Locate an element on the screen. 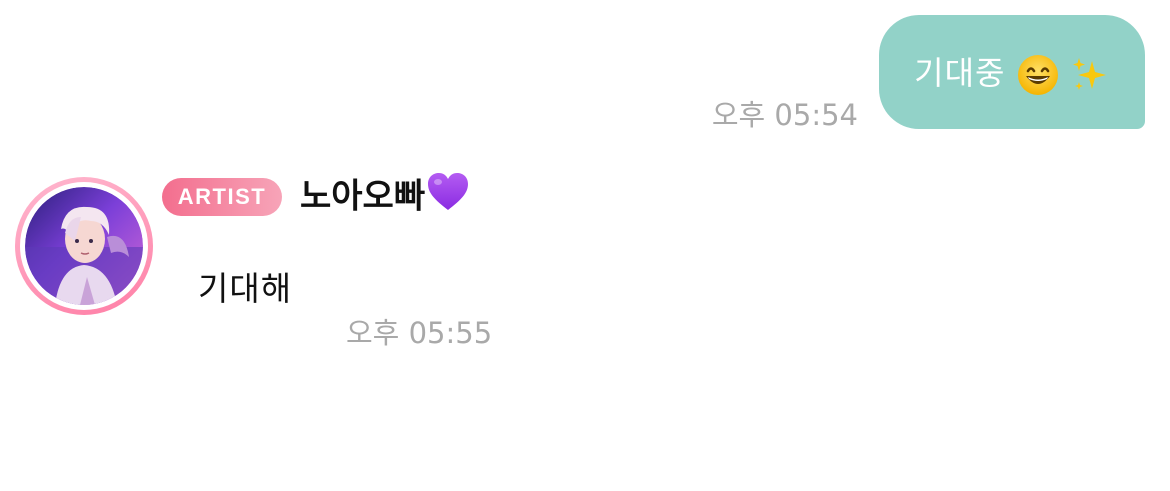 The width and height of the screenshot is (1170, 491). avatar-ring is located at coordinates (84, 246).